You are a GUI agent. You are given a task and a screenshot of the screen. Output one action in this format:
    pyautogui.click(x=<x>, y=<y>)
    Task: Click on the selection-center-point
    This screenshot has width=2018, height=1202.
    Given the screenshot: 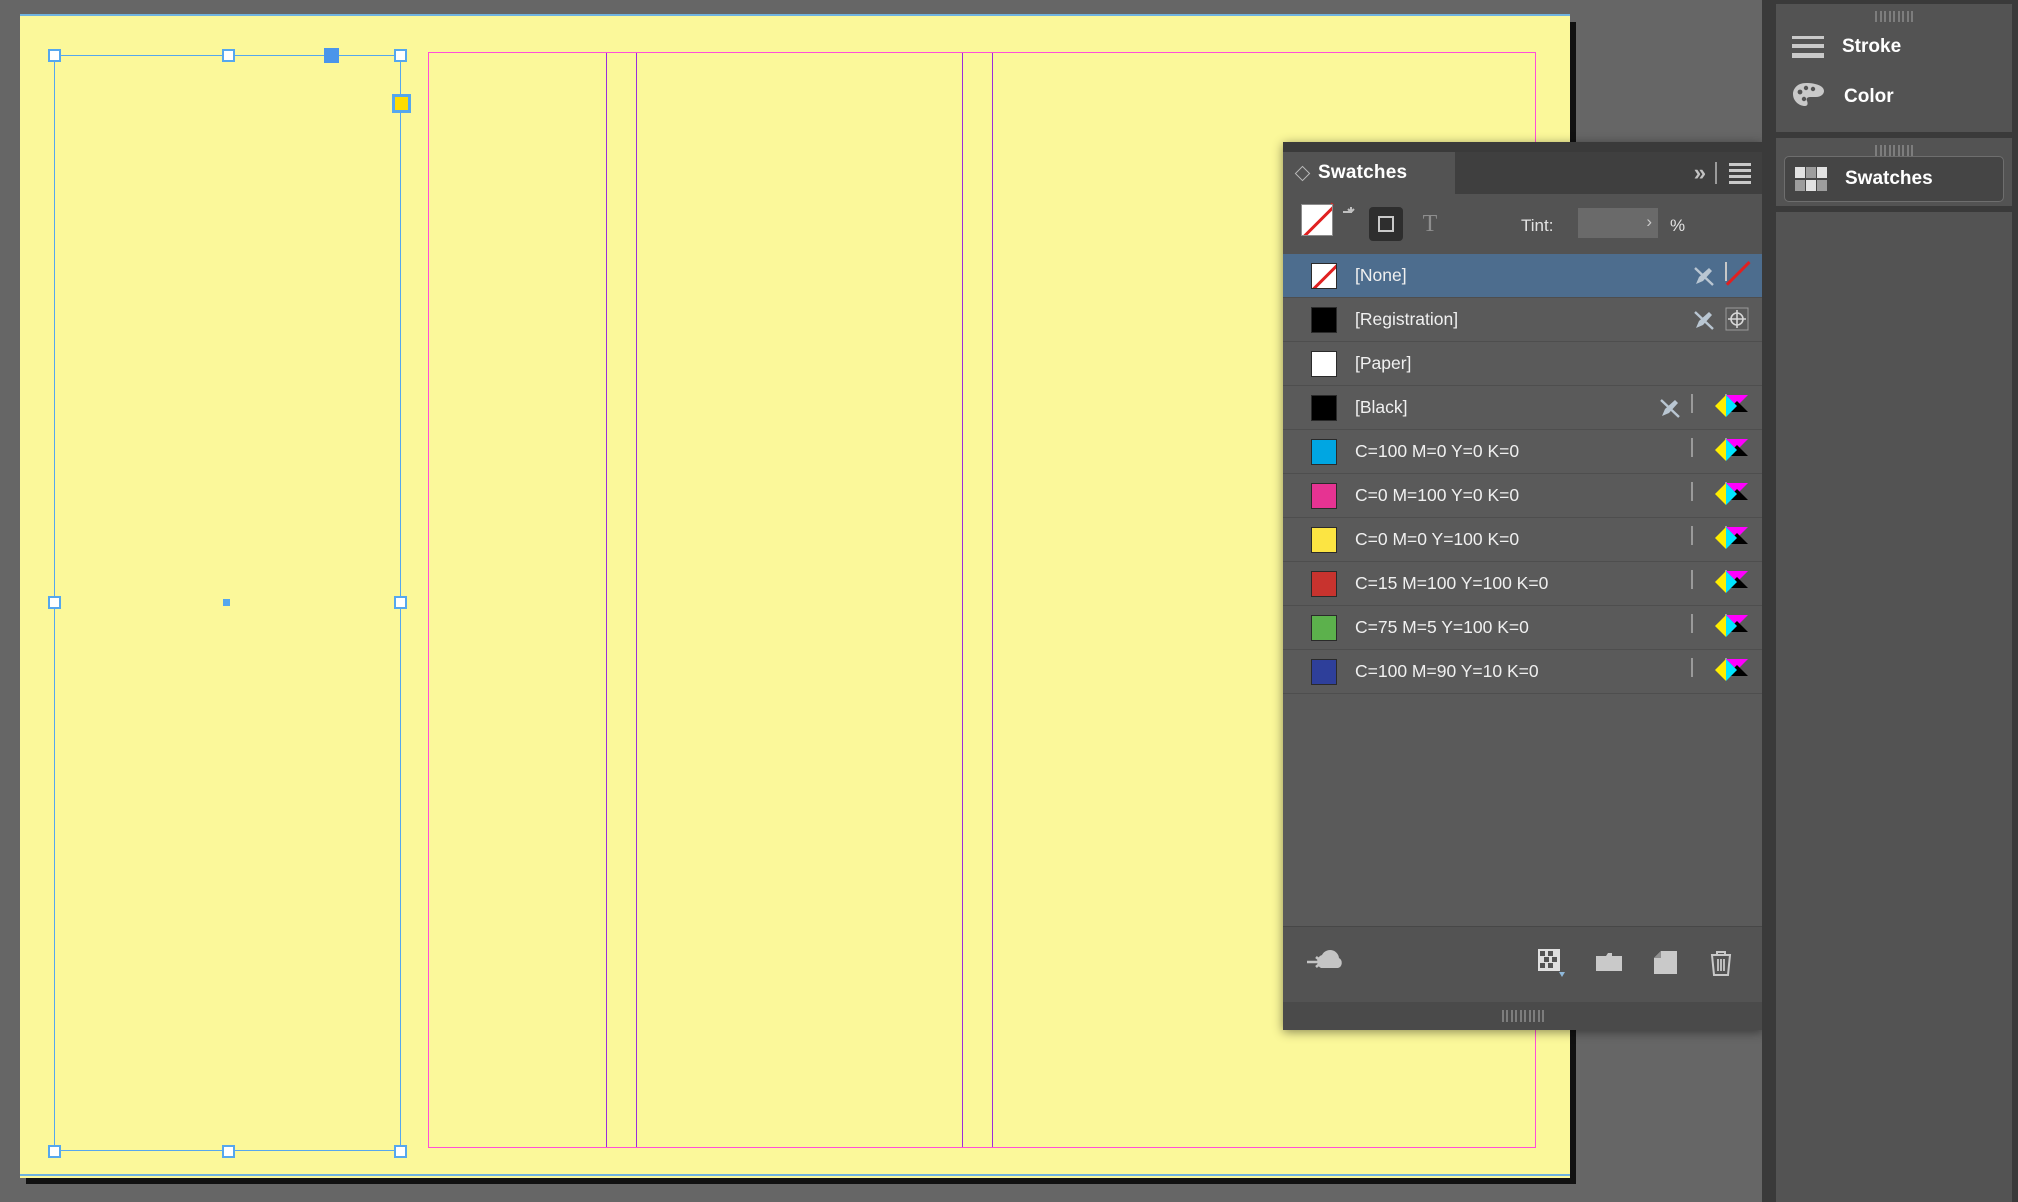 What is the action you would take?
    pyautogui.click(x=226, y=602)
    